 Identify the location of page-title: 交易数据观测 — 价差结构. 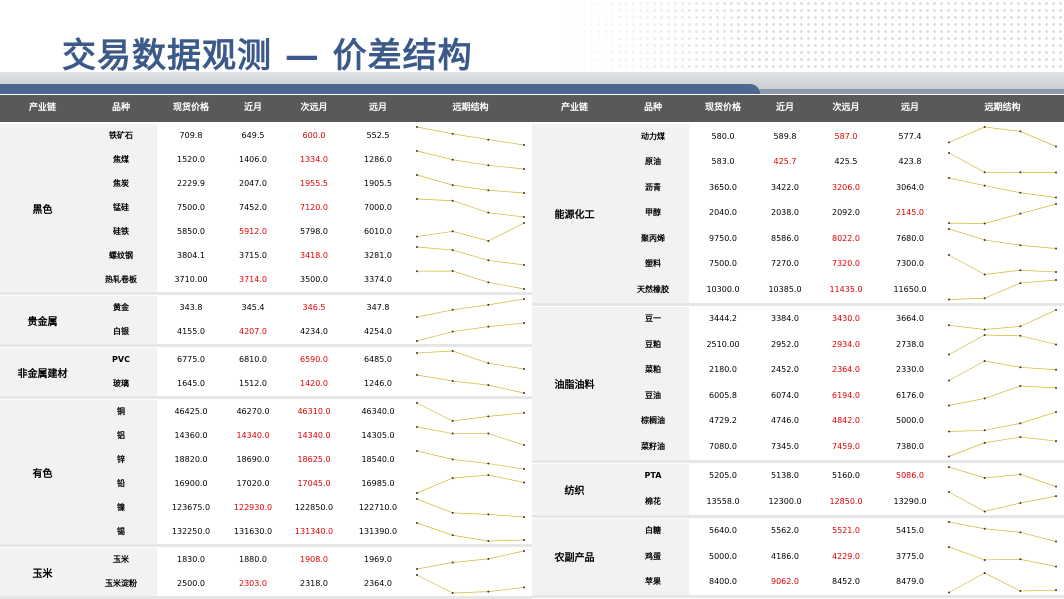
(267, 56).